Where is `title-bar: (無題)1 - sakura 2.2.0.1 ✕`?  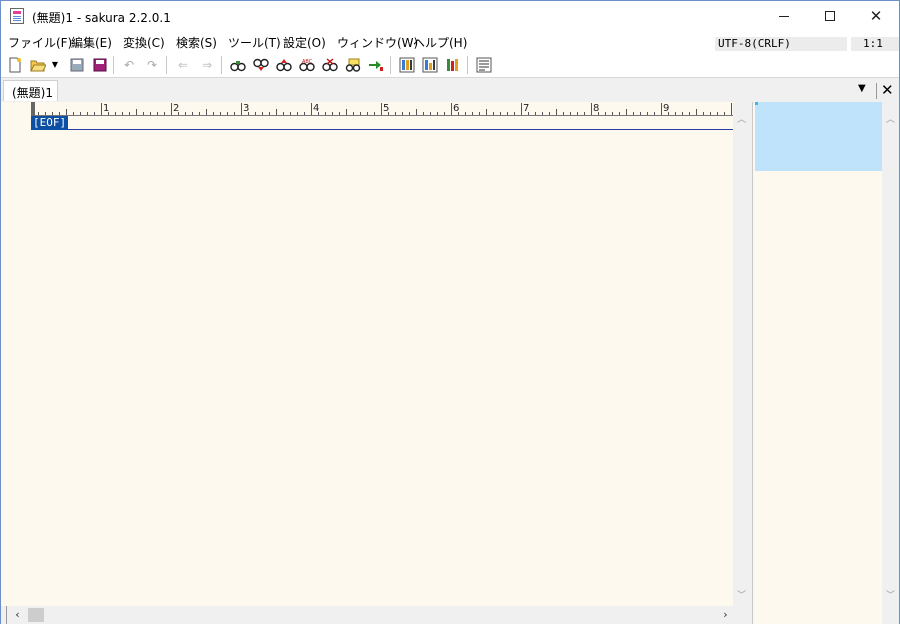 title-bar: (無題)1 - sakura 2.2.0.1 ✕ is located at coordinates (450, 16).